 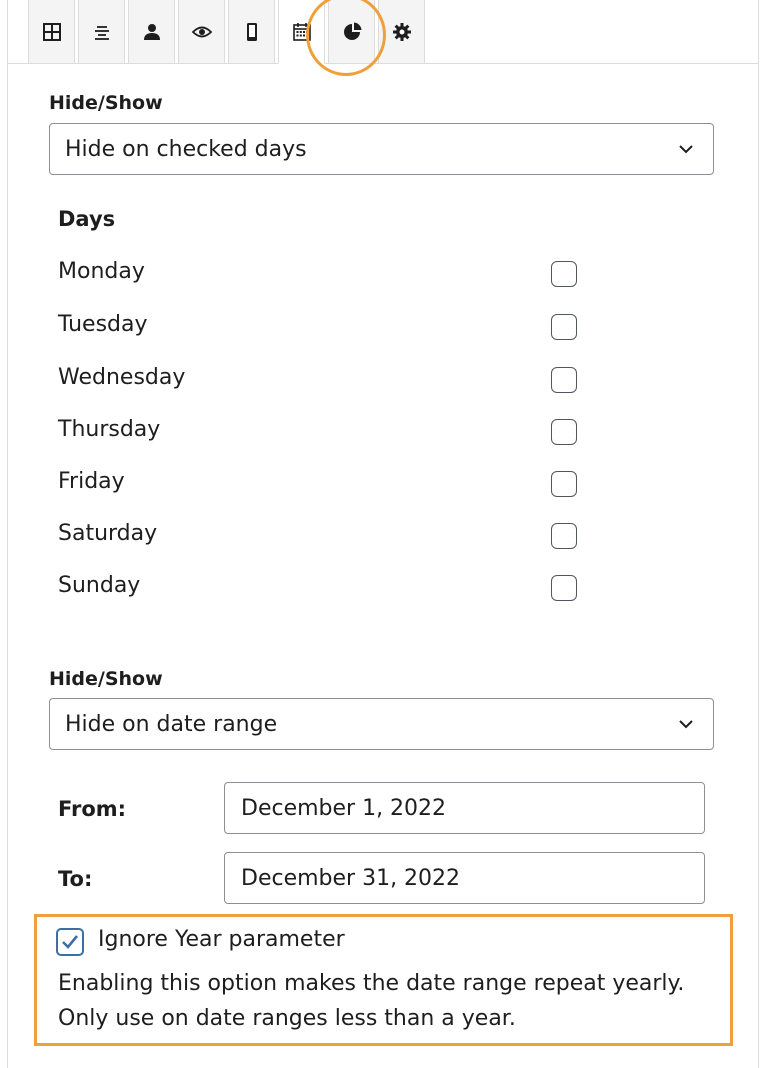 I want to click on day-row-sunday: Sunday, so click(x=323, y=589).